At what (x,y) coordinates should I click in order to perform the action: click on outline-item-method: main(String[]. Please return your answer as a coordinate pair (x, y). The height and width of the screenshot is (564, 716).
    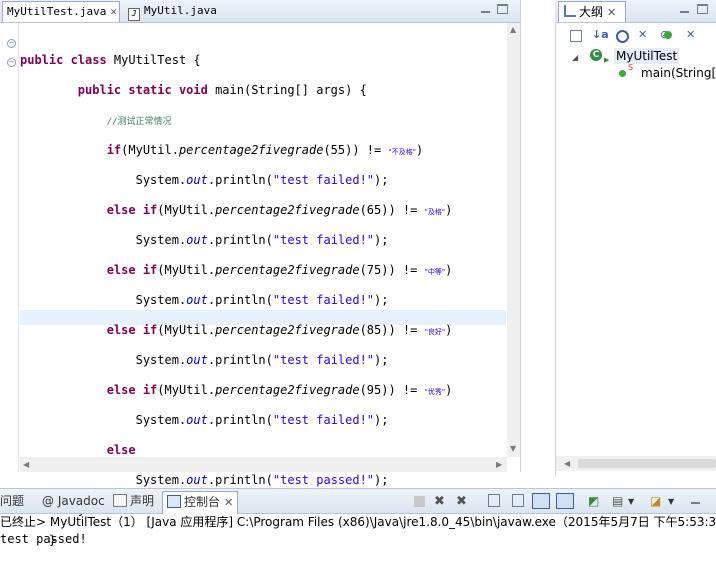
    Looking at the image, I should click on (678, 73).